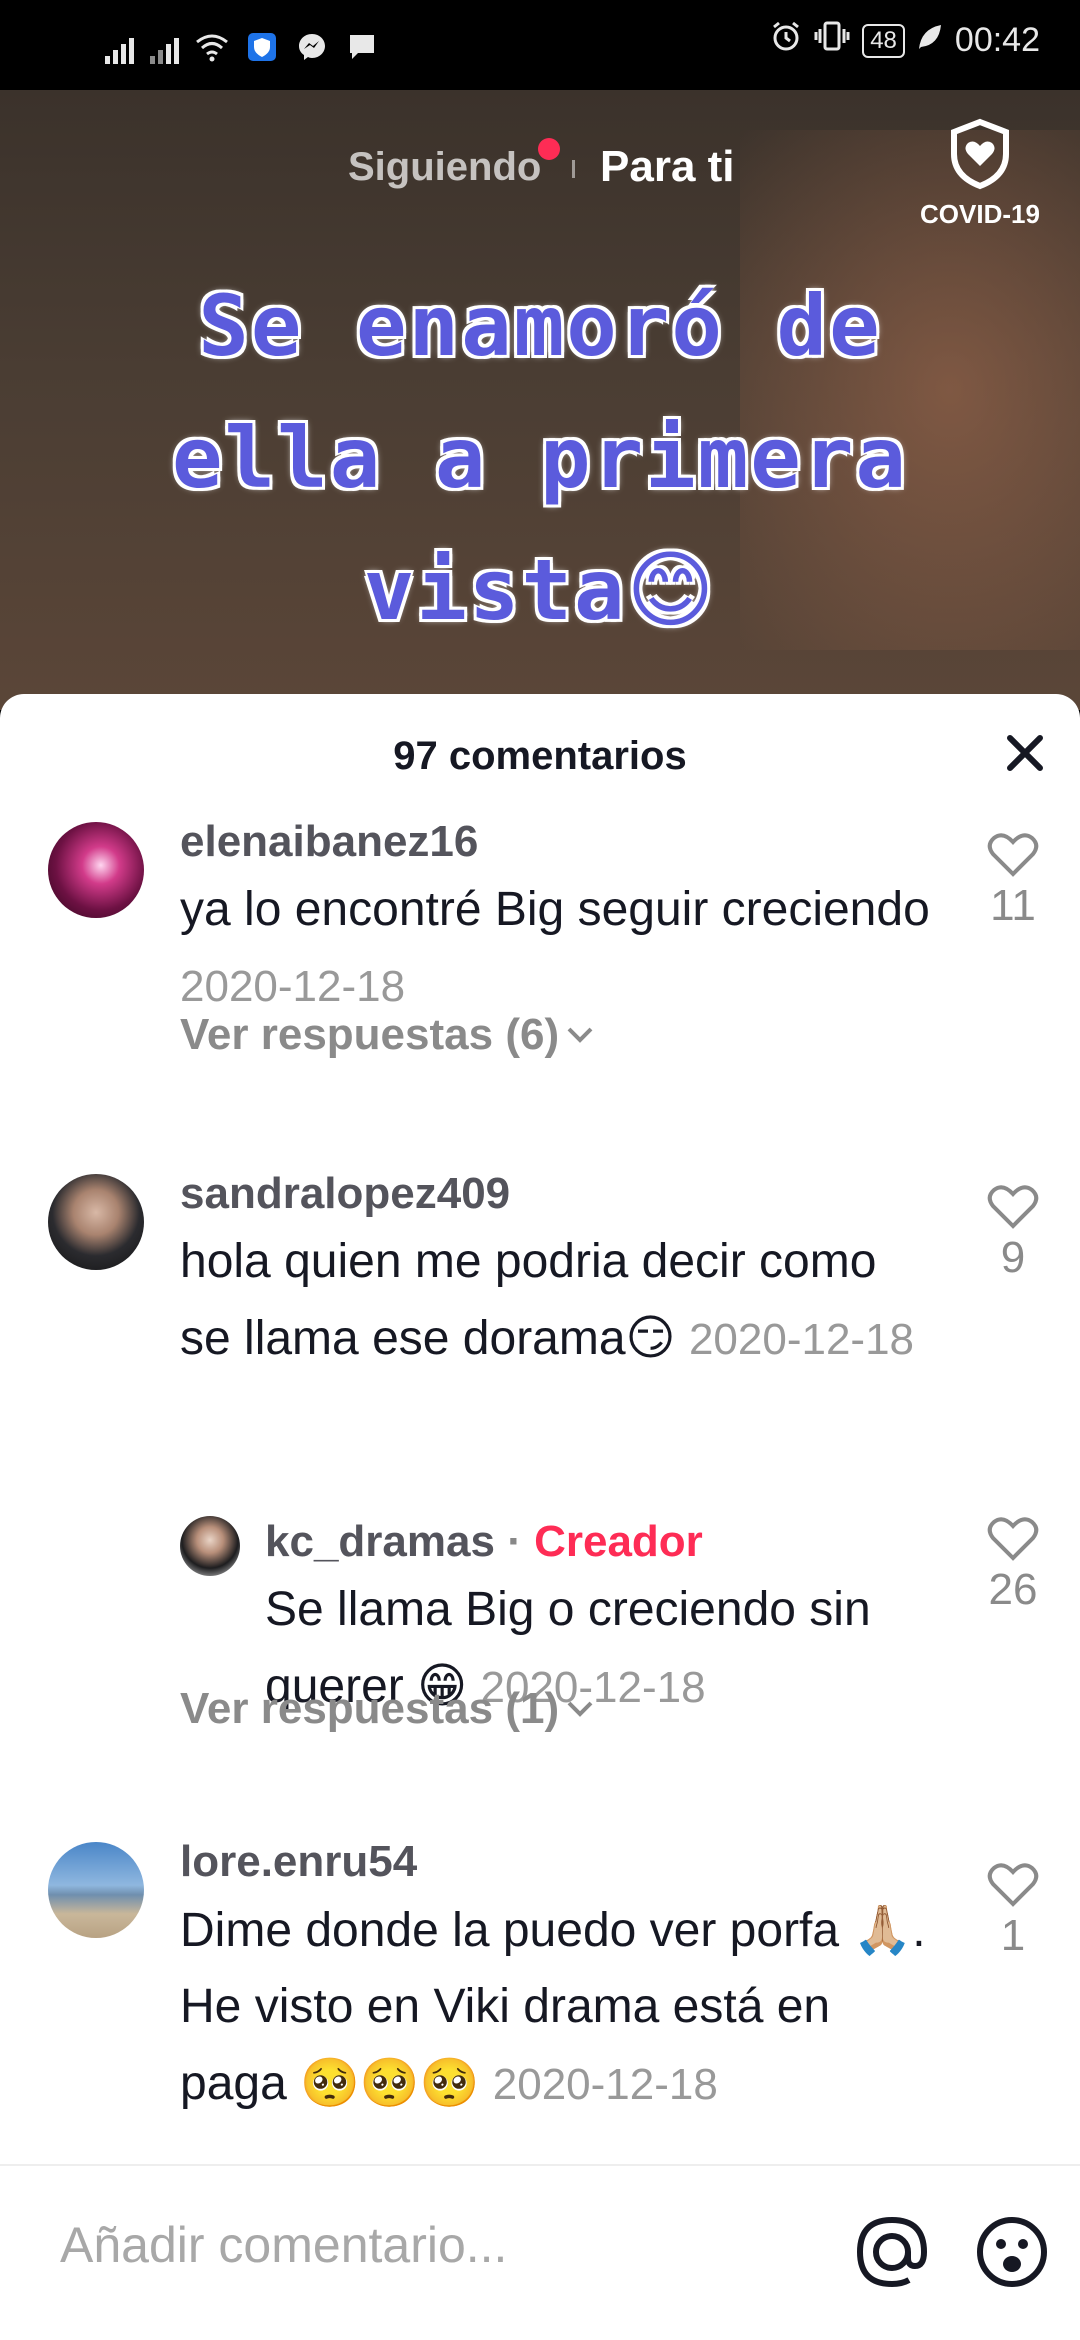 The width and height of the screenshot is (1080, 2340). I want to click on close-button, so click(1025, 753).